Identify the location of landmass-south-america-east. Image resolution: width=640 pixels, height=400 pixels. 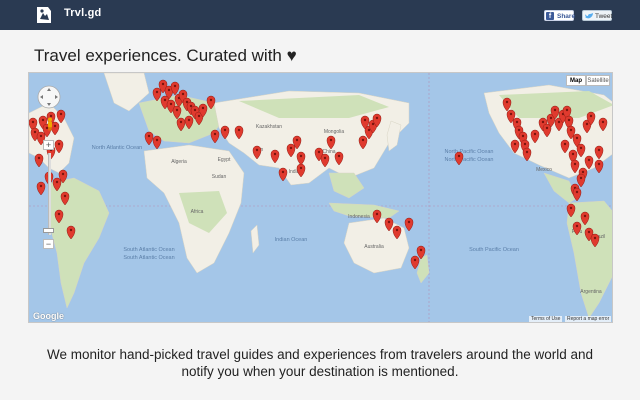
(589, 259).